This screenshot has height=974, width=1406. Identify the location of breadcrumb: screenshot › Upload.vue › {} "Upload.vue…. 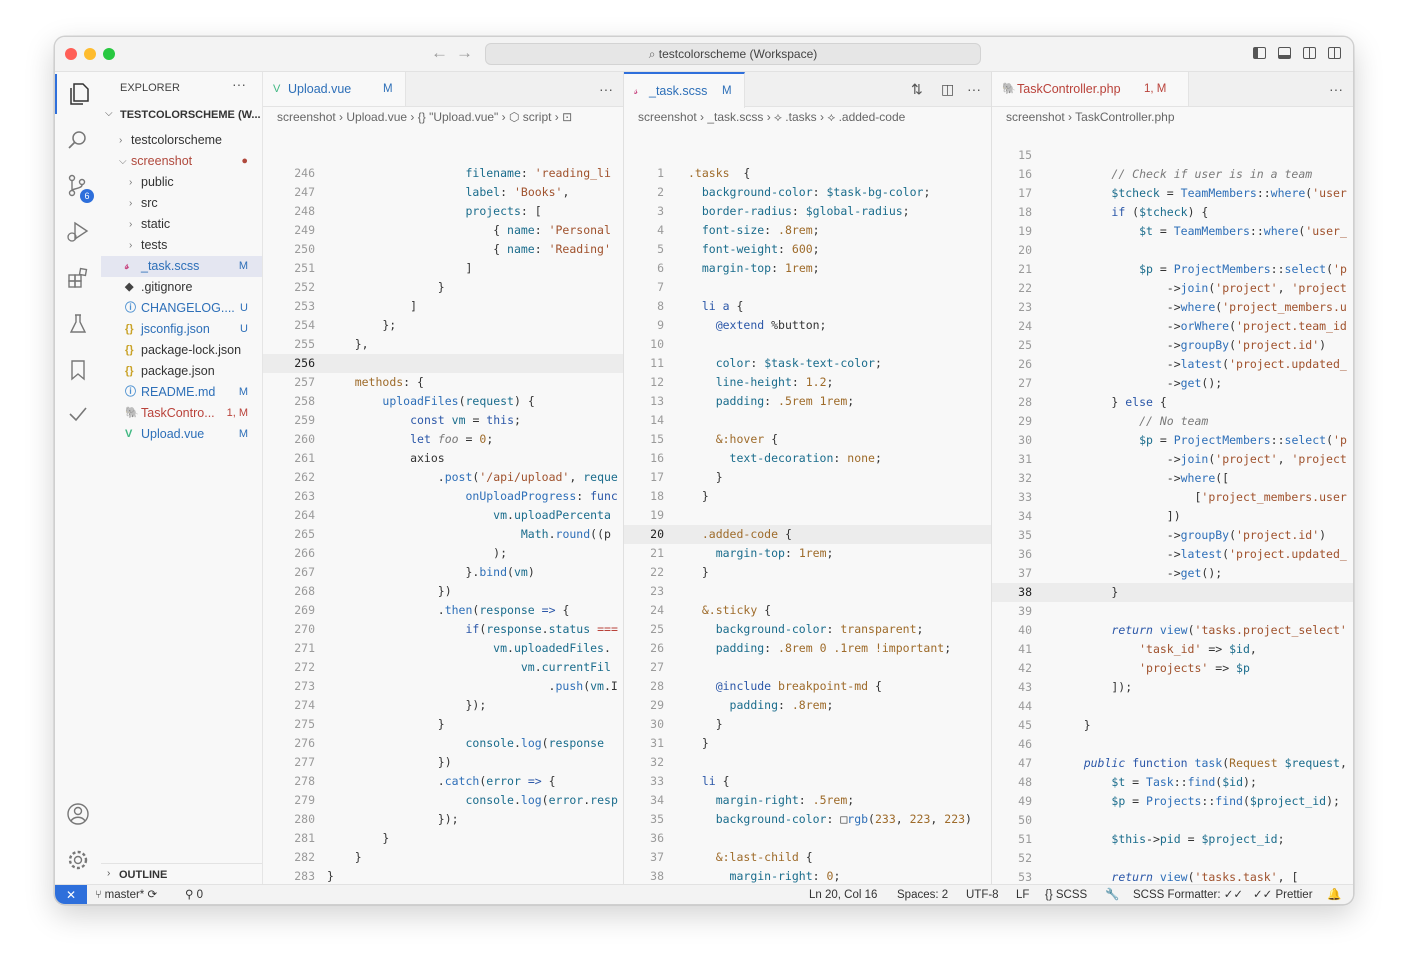
(443, 117).